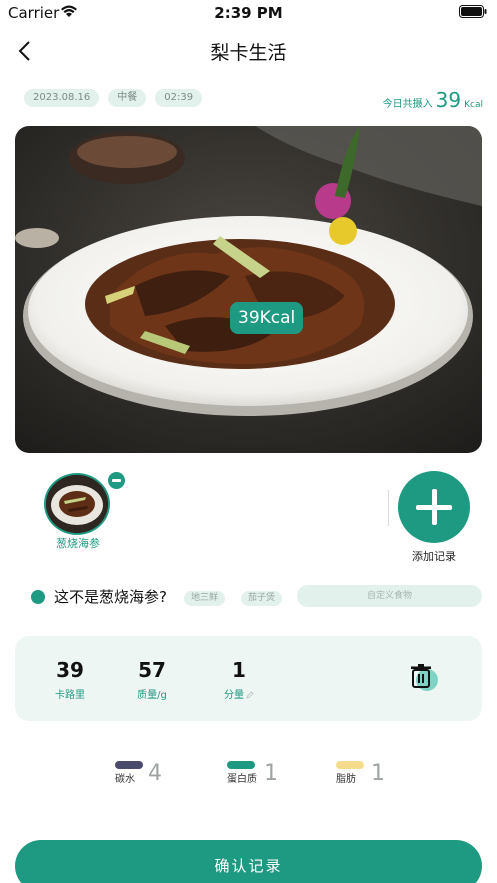 This screenshot has height=883, width=497. I want to click on nav-bar: 梨卡生活, so click(248, 51).